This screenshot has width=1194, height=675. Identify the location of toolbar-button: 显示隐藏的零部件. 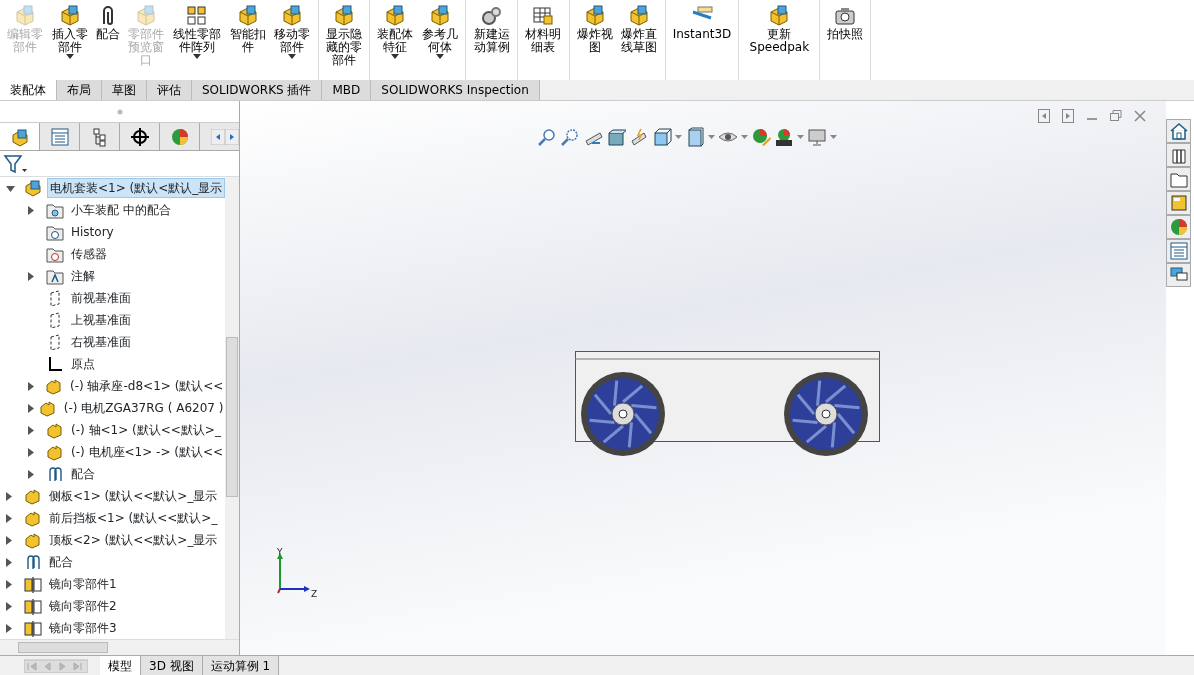
(344, 35).